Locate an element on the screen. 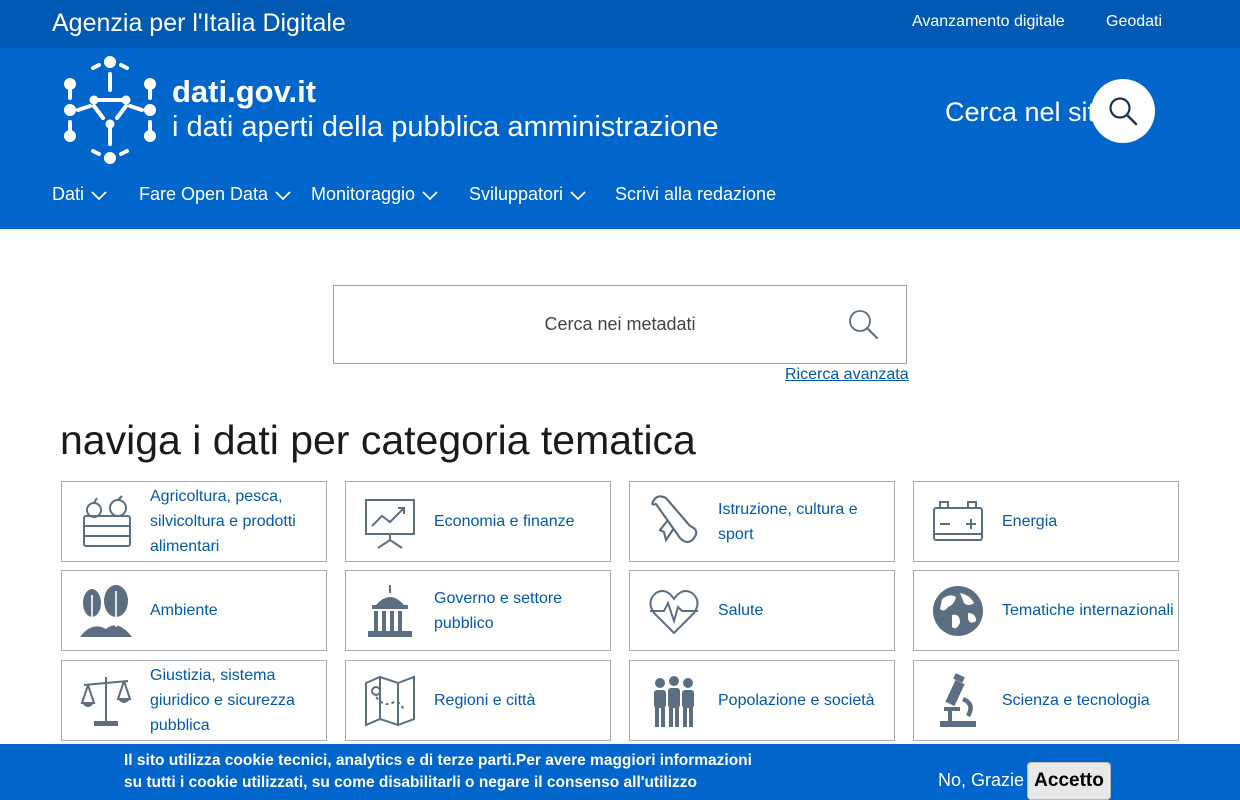 This screenshot has height=800, width=1240. nav-item-dati: Dati is located at coordinates (80, 194).